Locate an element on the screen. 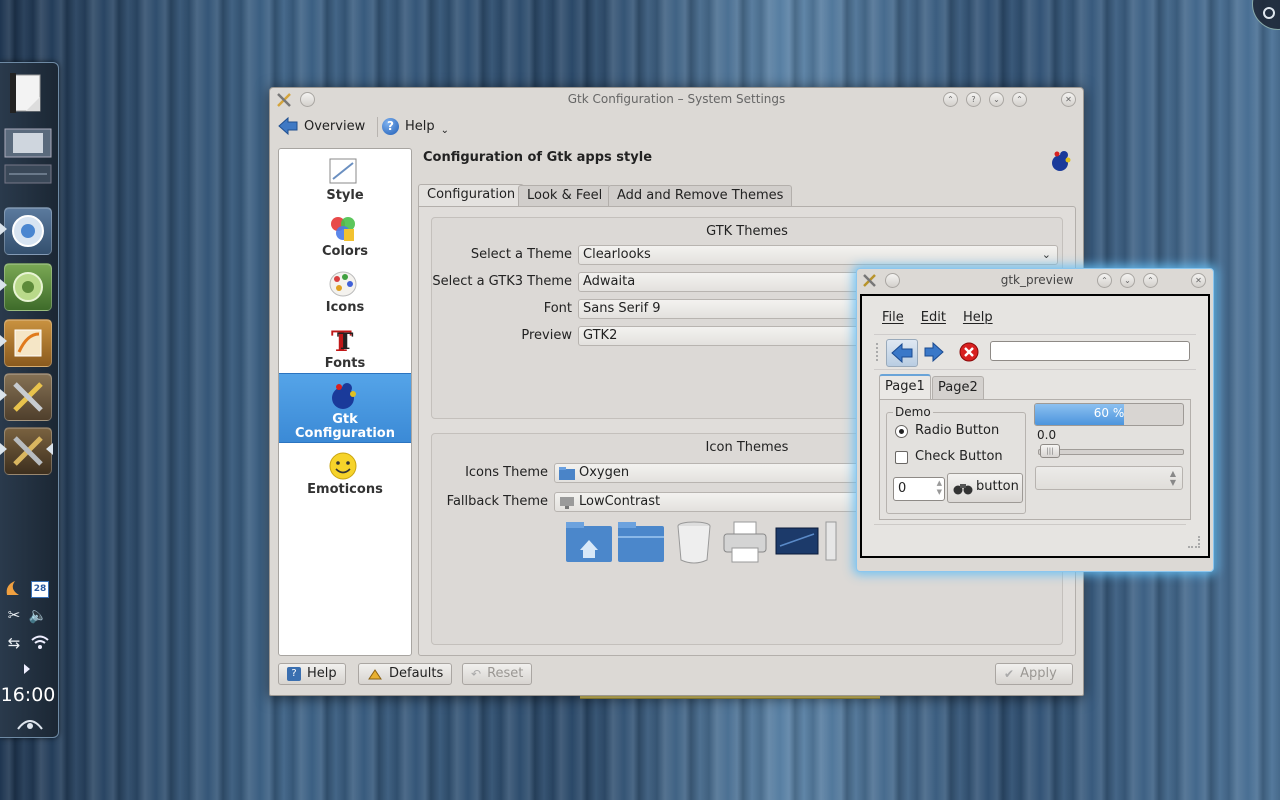 Image resolution: width=1280 pixels, height=800 pixels. fonts-icon: TT is located at coordinates (343, 341).